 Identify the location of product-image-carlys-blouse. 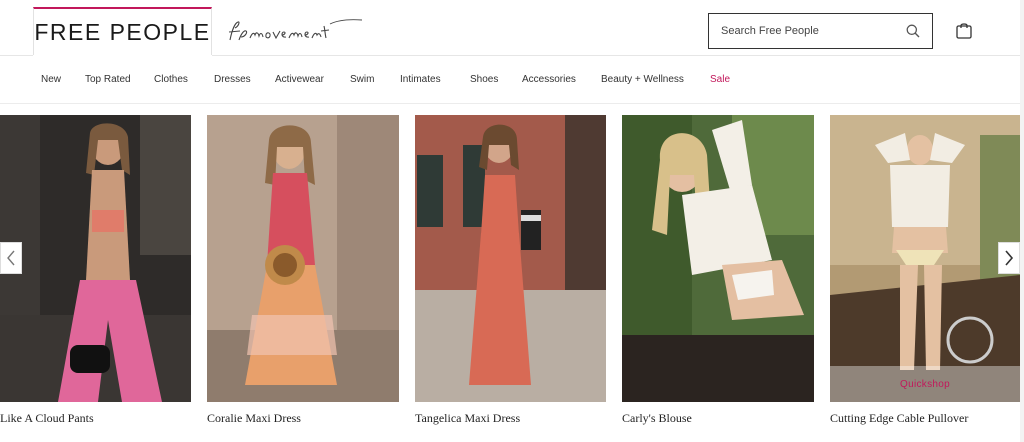
(718, 258).